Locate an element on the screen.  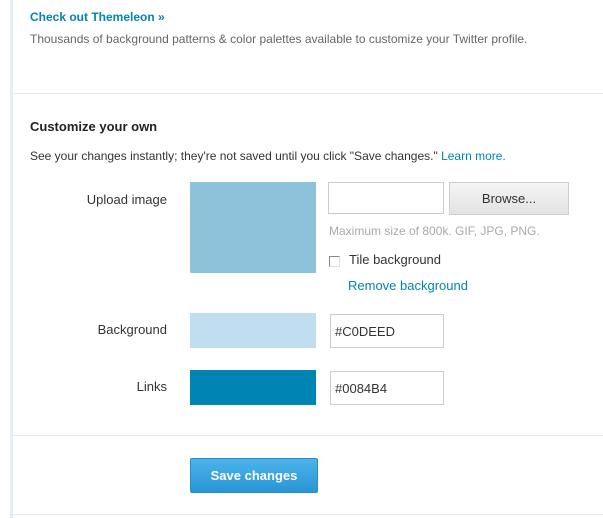
links-color-label: Links is located at coordinates (151, 386).